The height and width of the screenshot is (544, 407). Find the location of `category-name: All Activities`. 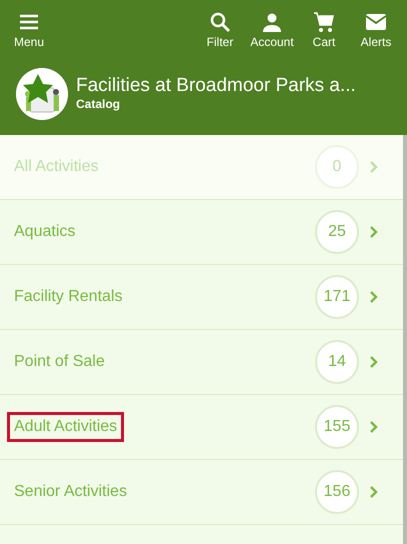

category-name: All Activities is located at coordinates (56, 166).